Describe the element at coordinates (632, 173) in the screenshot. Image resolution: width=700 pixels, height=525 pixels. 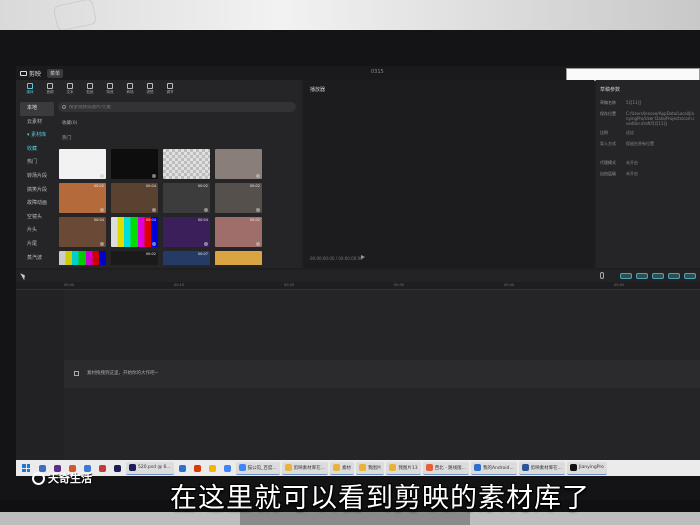
I see `prop-value: 未开启` at that location.